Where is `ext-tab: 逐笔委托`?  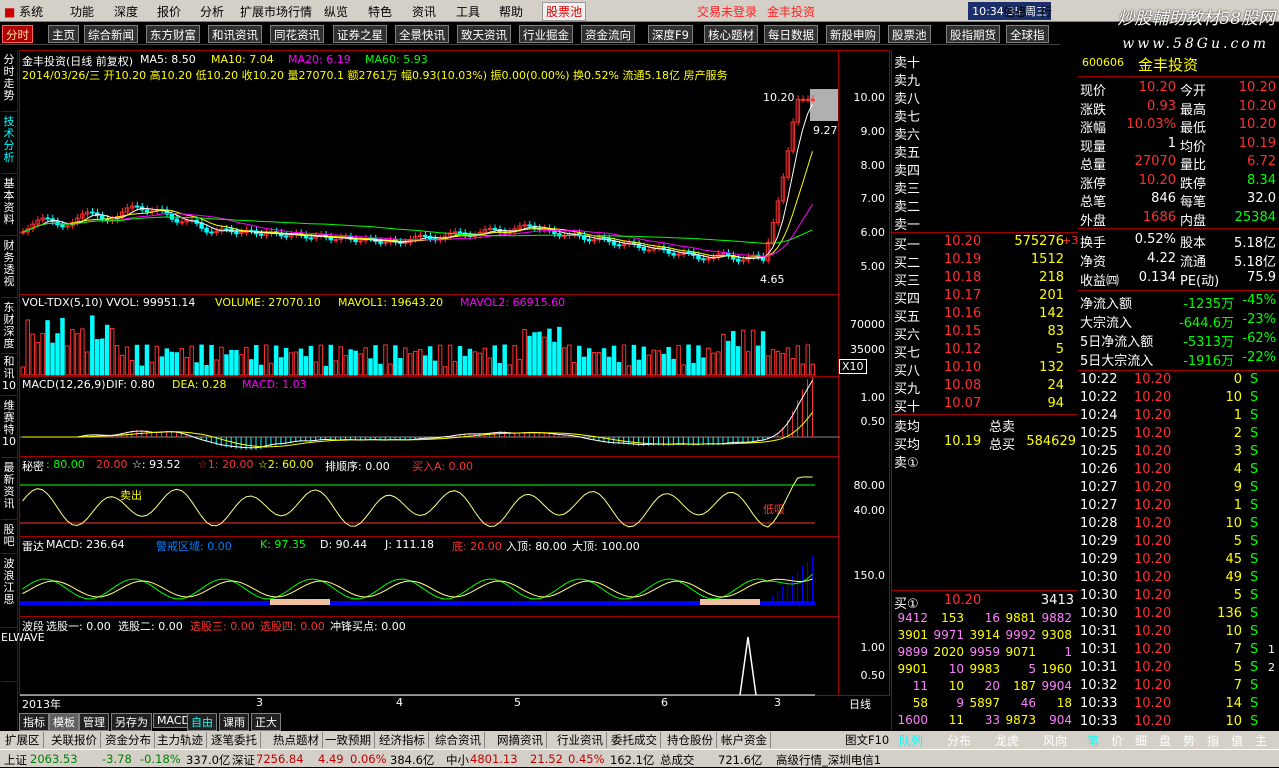
ext-tab: 逐笔委托 is located at coordinates (234, 740).